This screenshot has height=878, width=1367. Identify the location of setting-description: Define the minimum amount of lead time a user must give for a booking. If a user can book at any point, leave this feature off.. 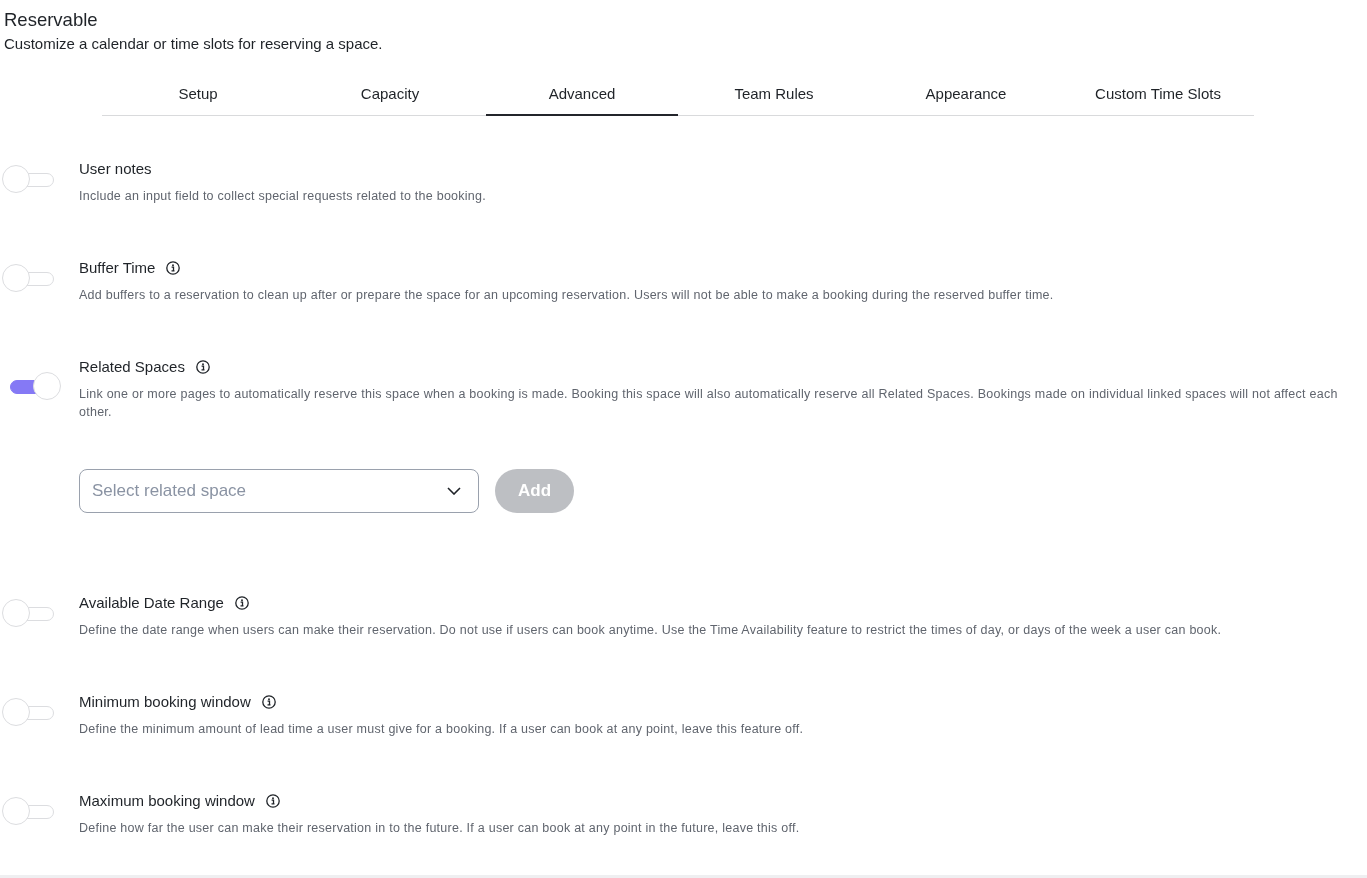
(442, 729).